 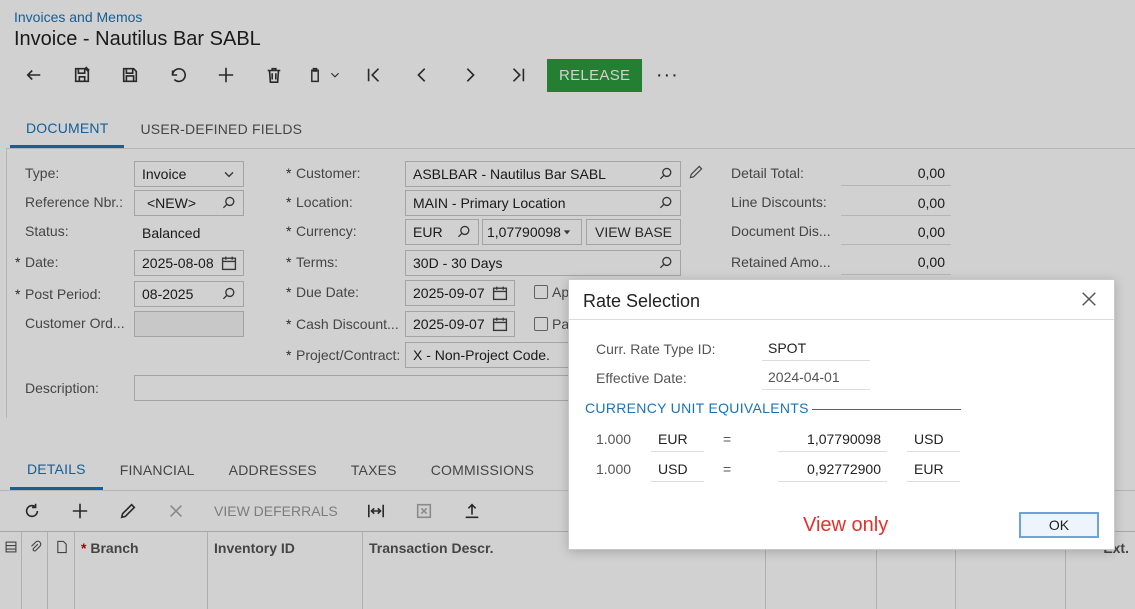 What do you see at coordinates (886, 409) in the screenshot?
I see `section-underline` at bounding box center [886, 409].